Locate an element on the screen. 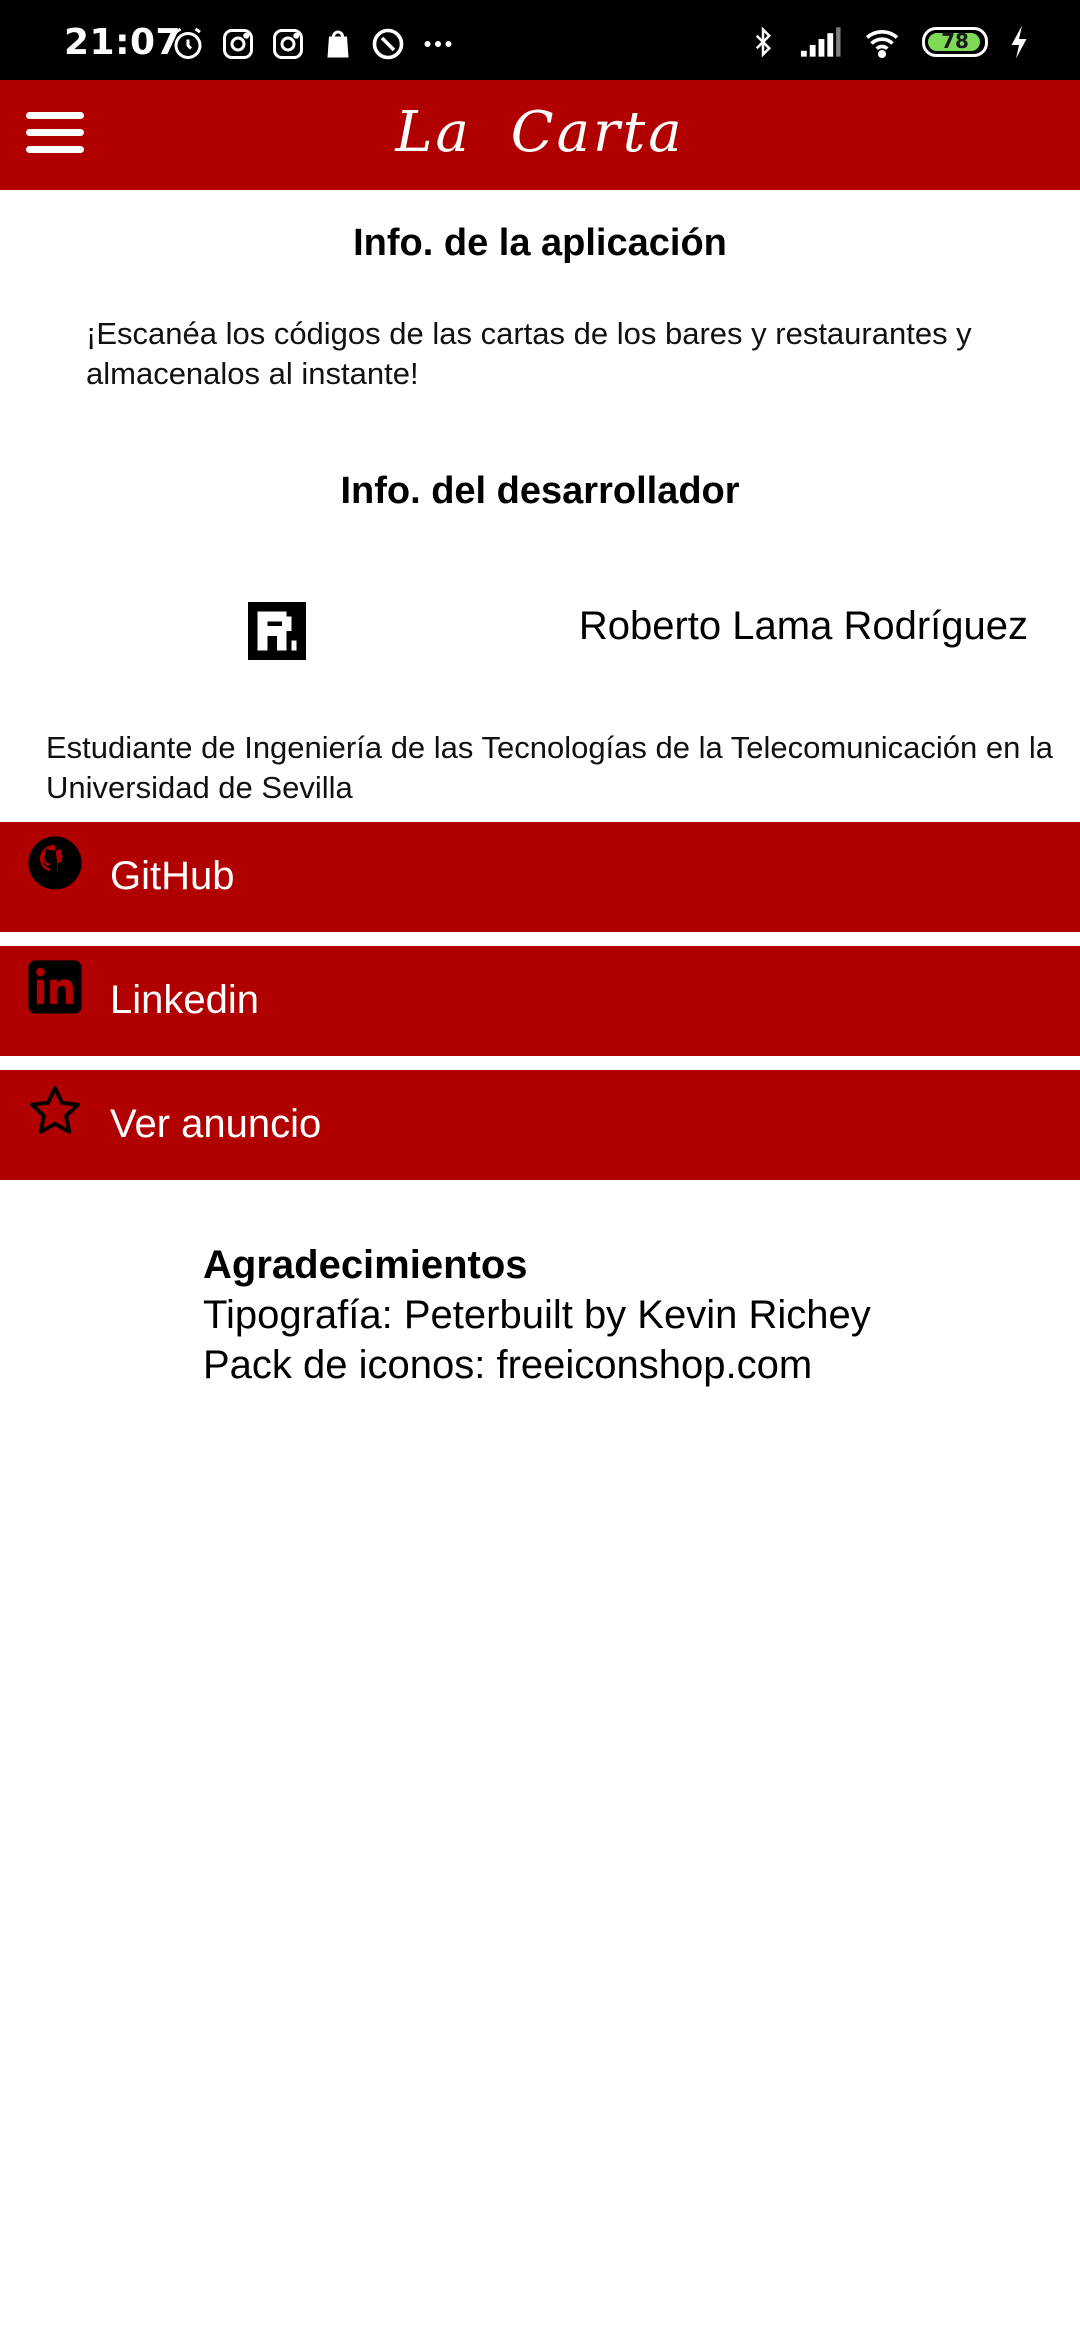  view-ad-button: Ver anuncio is located at coordinates (540, 1125).